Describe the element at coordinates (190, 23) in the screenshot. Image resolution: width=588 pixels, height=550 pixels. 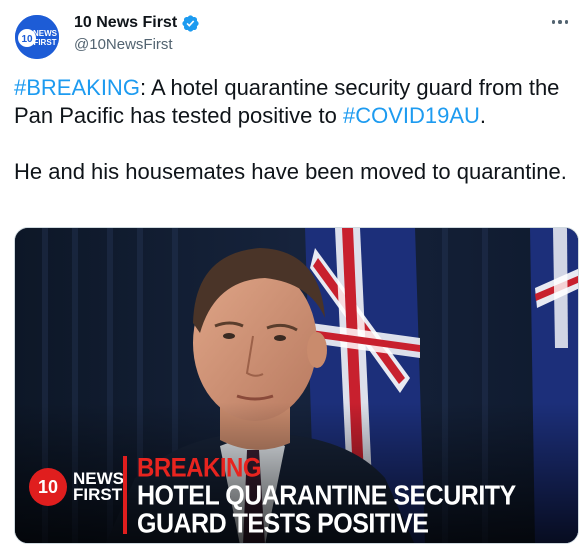
I see `verified-badge-icon` at that location.